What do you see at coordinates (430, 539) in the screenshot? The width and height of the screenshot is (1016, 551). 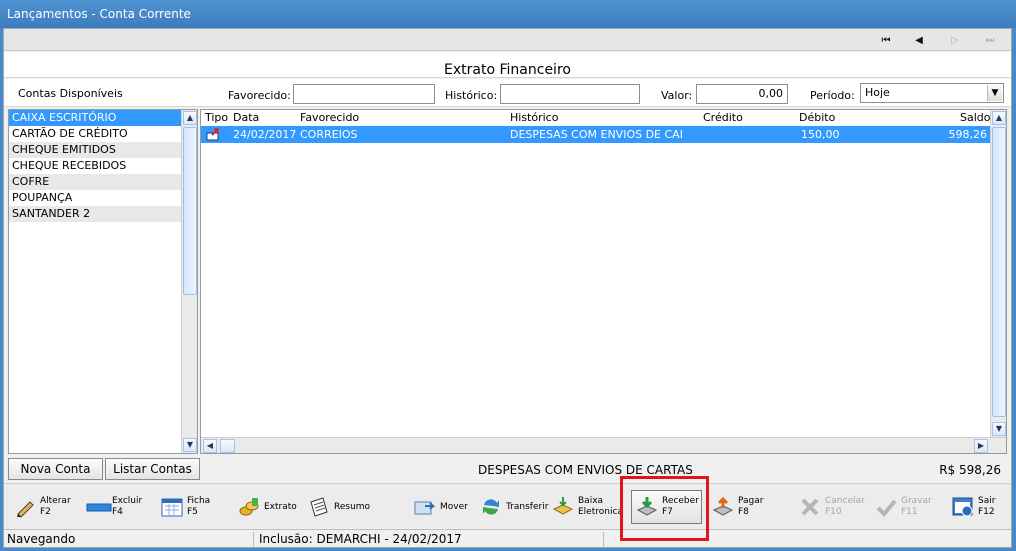 I see `status-info: Inclusão: DEMARCHI - 24/02/2017` at bounding box center [430, 539].